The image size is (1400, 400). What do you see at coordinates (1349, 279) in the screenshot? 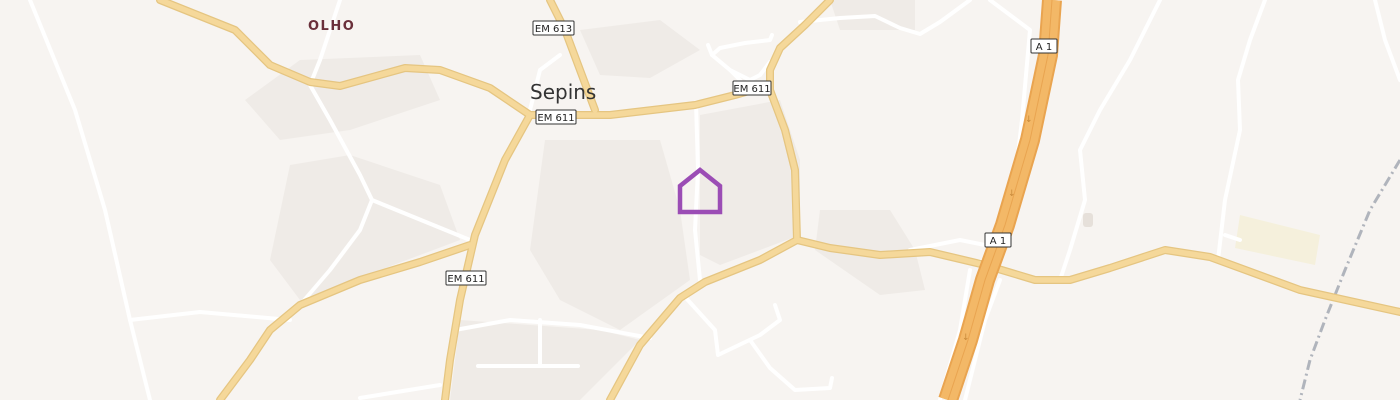
I see `railway-line` at bounding box center [1349, 279].